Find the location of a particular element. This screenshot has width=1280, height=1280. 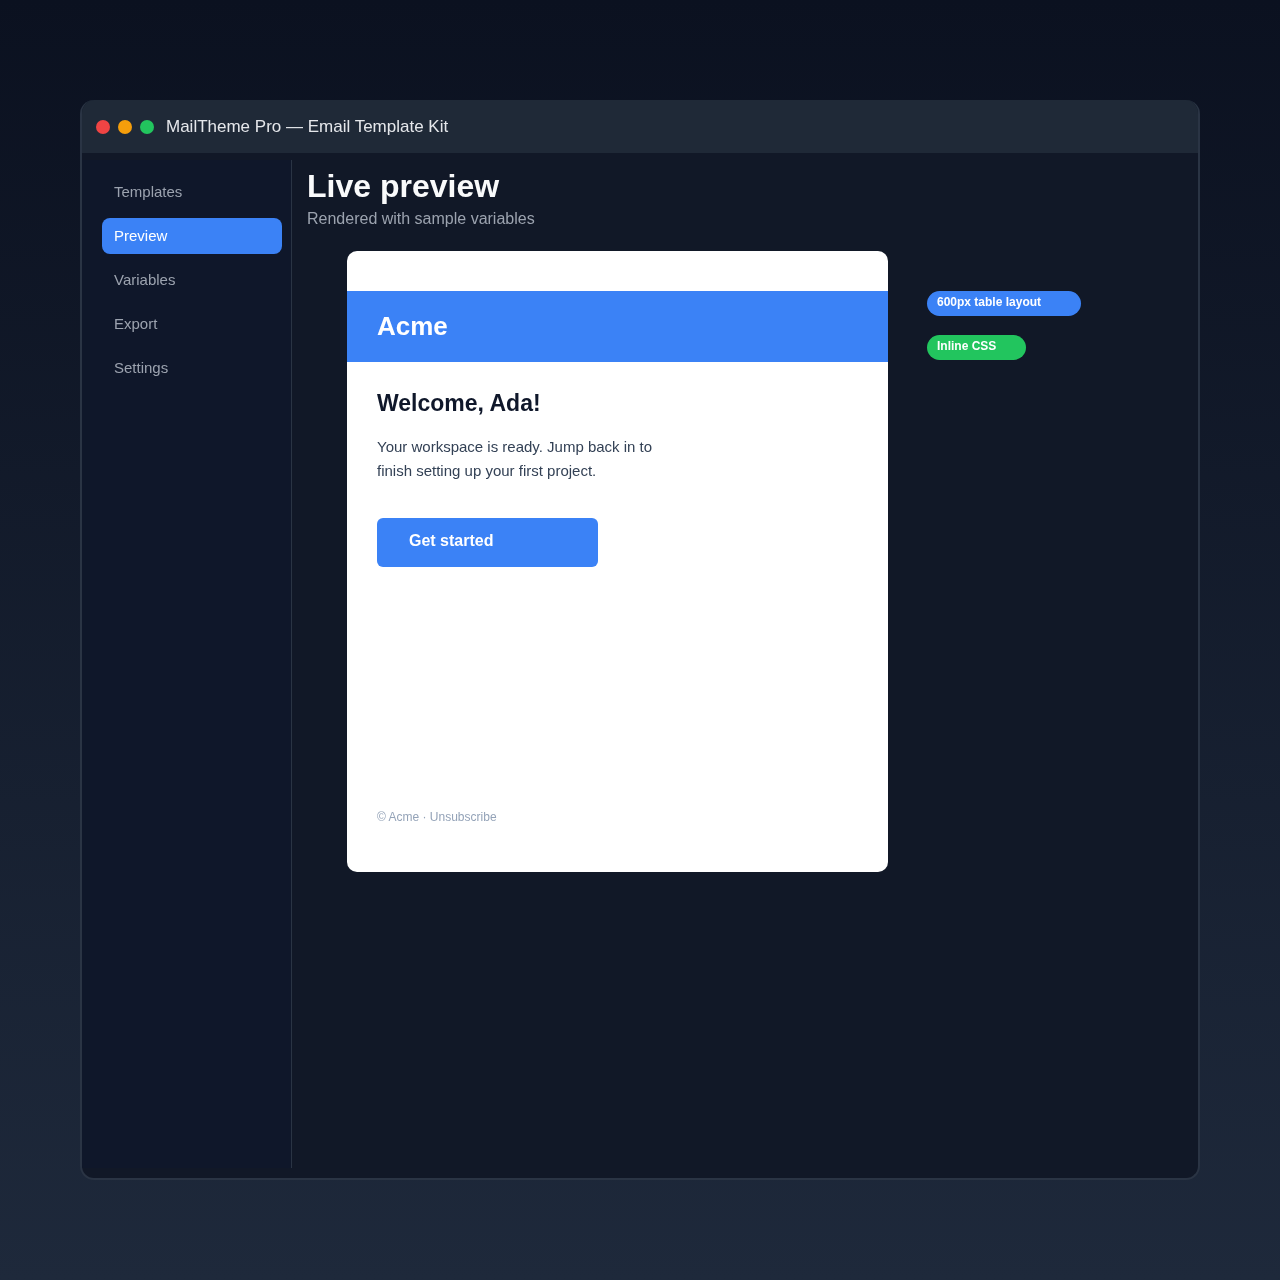

tag: 600px table layout is located at coordinates (1004, 303).